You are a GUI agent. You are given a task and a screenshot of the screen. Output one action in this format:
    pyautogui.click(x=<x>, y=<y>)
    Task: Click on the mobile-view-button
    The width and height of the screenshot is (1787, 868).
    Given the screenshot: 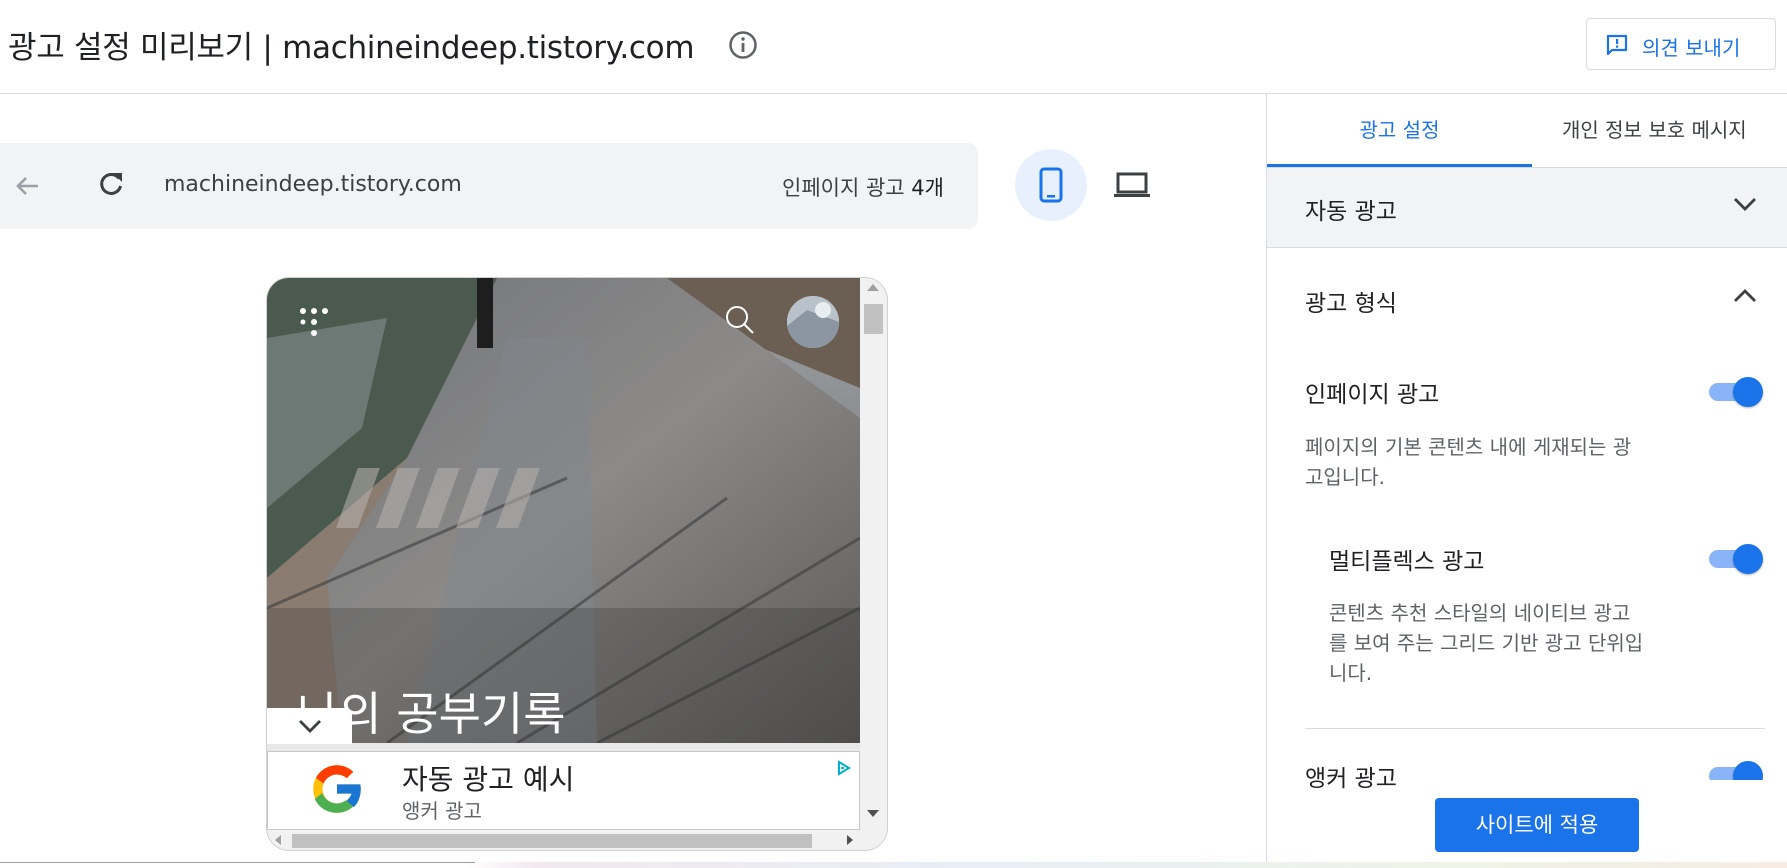 What is the action you would take?
    pyautogui.click(x=1051, y=185)
    